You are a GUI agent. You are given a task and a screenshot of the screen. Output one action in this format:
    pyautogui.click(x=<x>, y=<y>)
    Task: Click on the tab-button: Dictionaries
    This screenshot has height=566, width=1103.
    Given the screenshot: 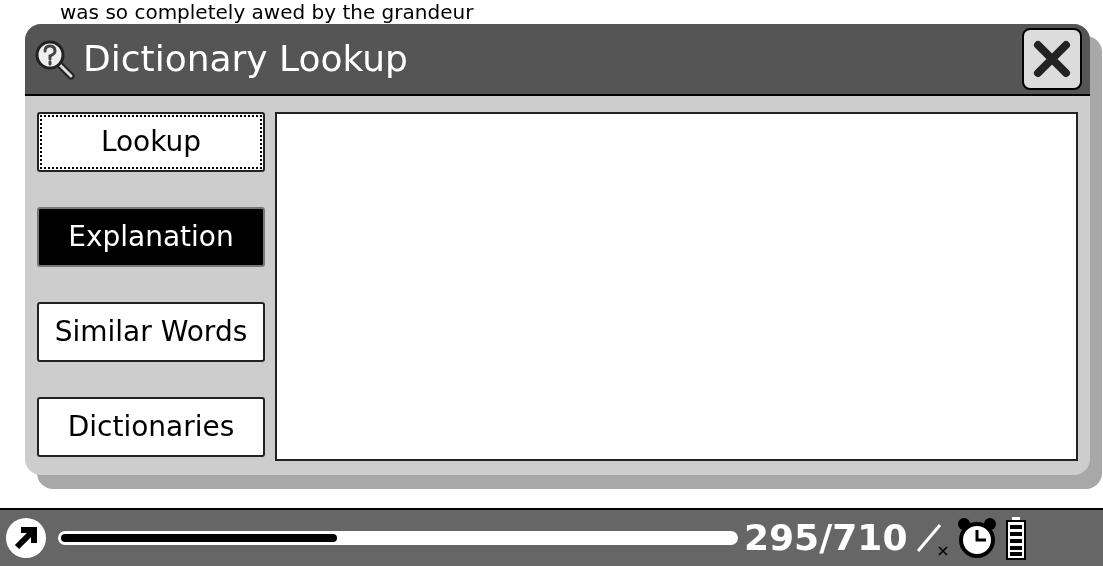 What is the action you would take?
    pyautogui.click(x=151, y=427)
    